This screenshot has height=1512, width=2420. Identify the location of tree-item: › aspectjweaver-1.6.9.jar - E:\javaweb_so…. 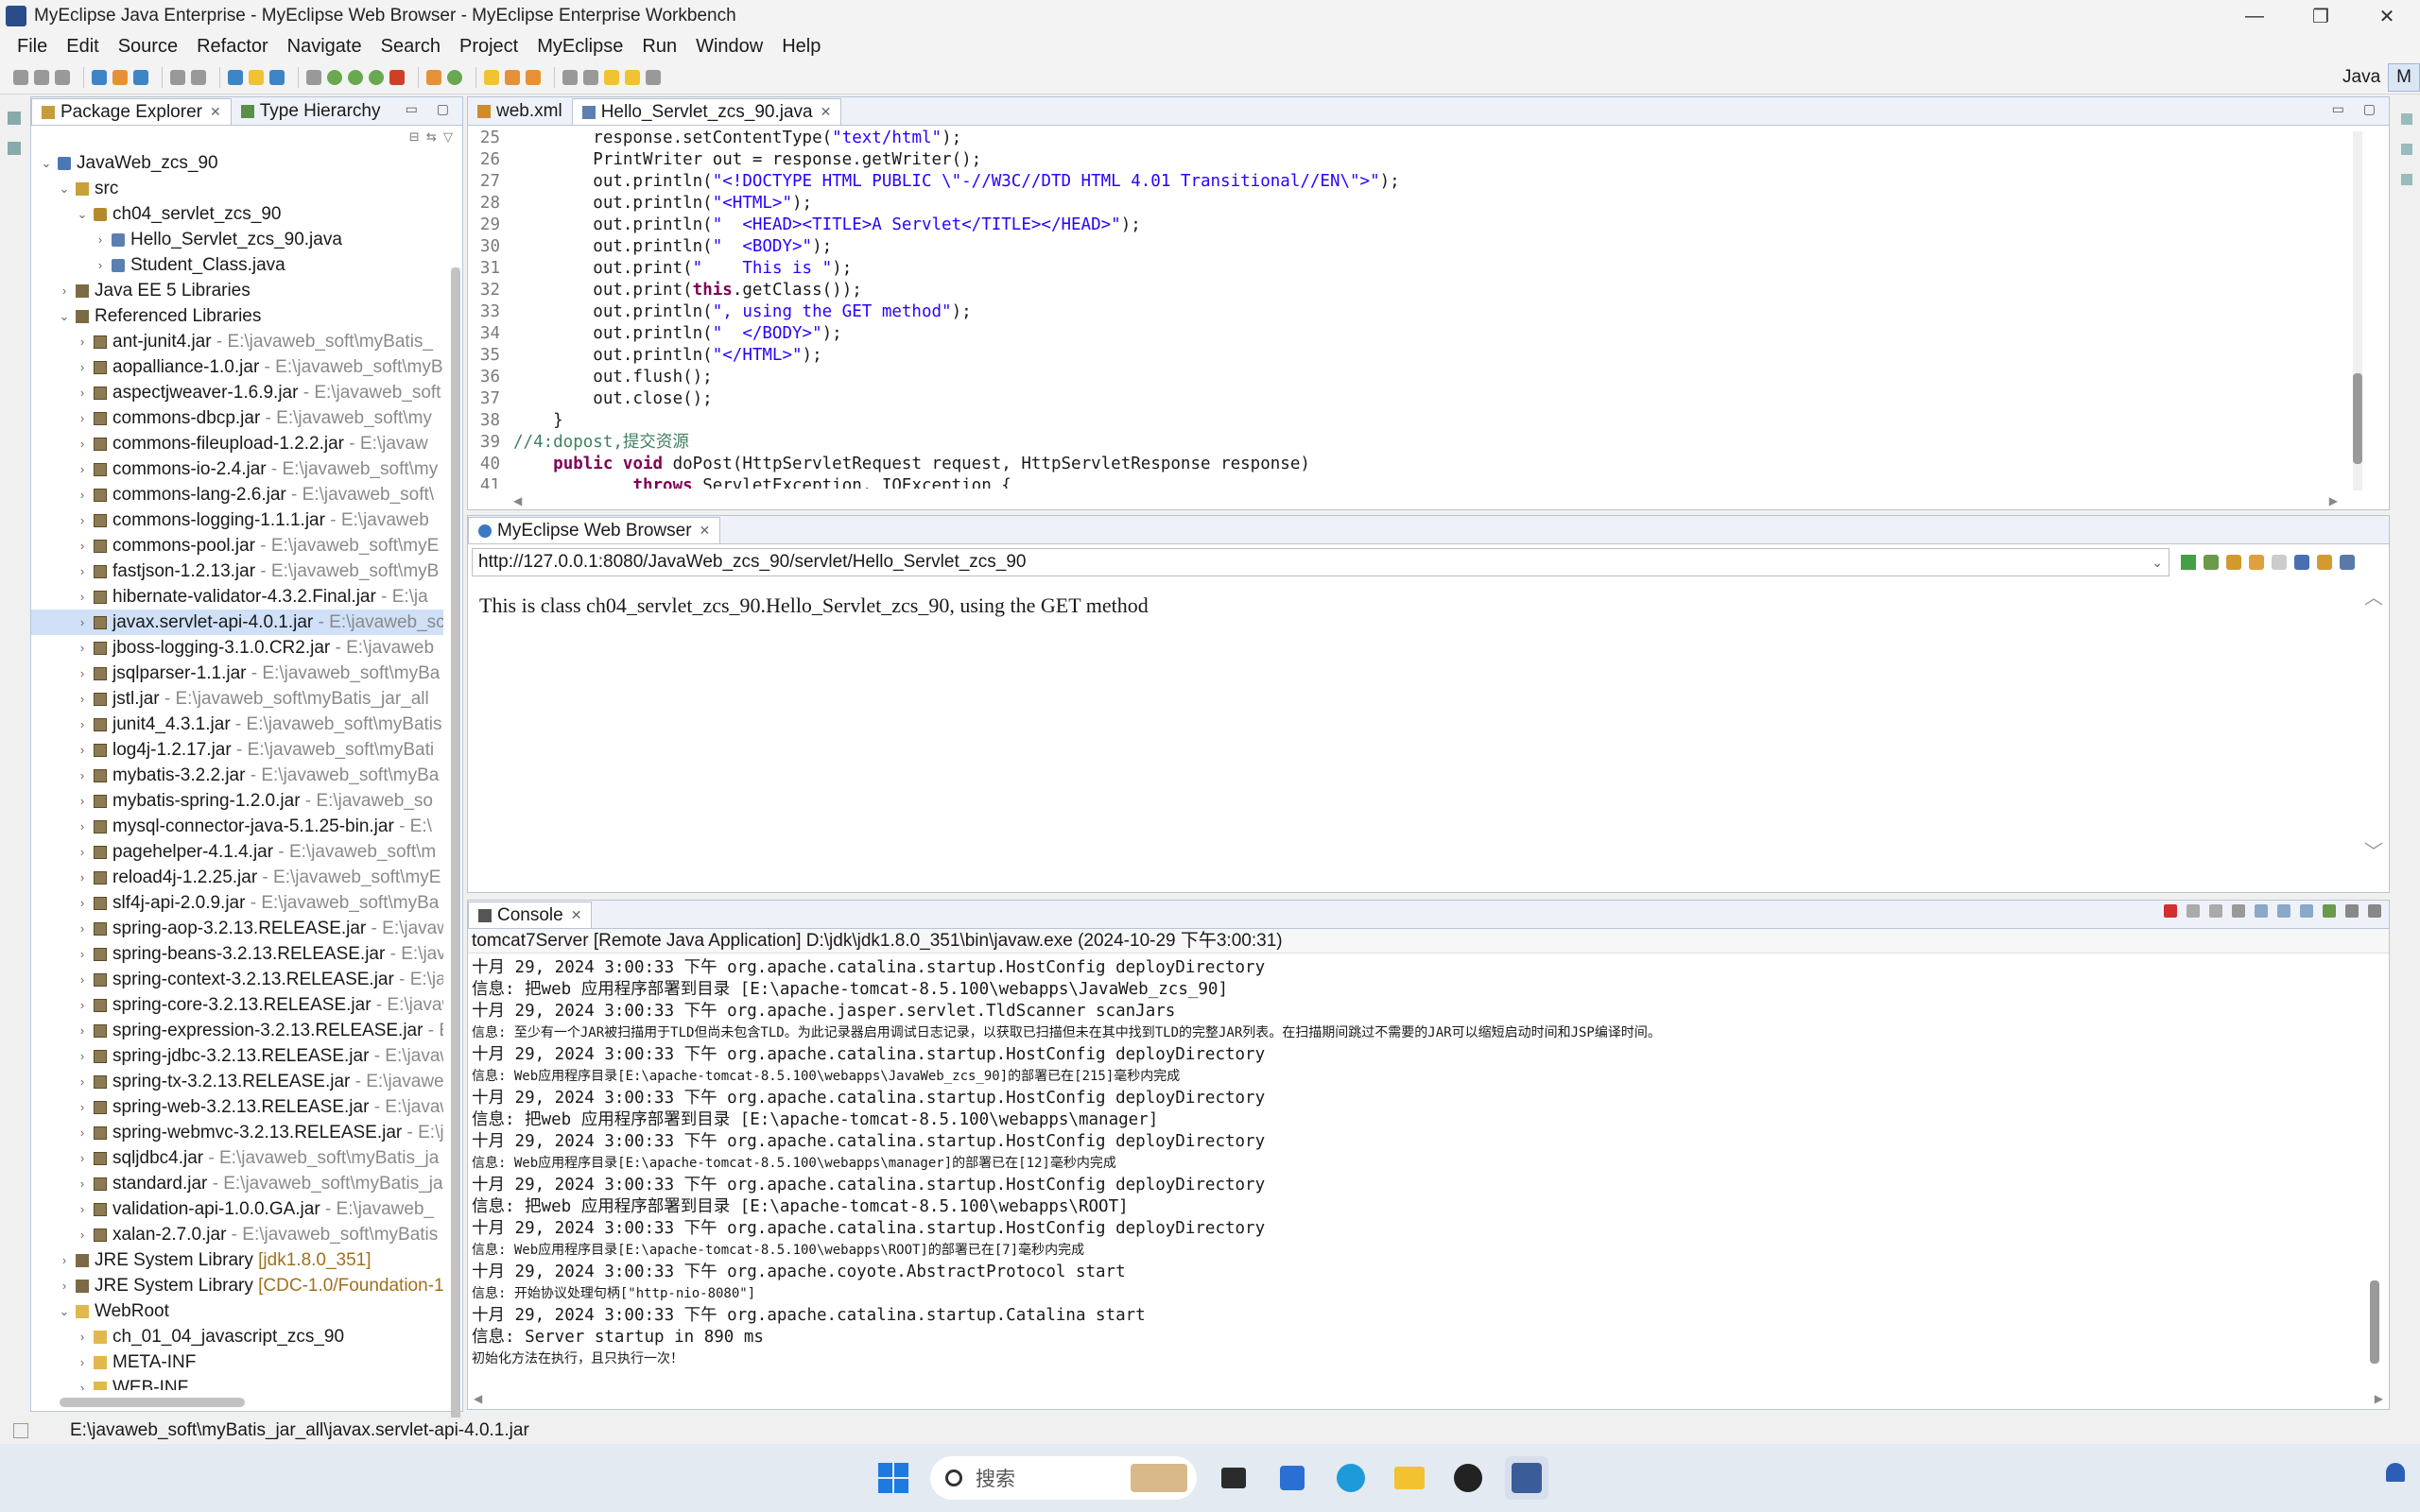
(237, 392).